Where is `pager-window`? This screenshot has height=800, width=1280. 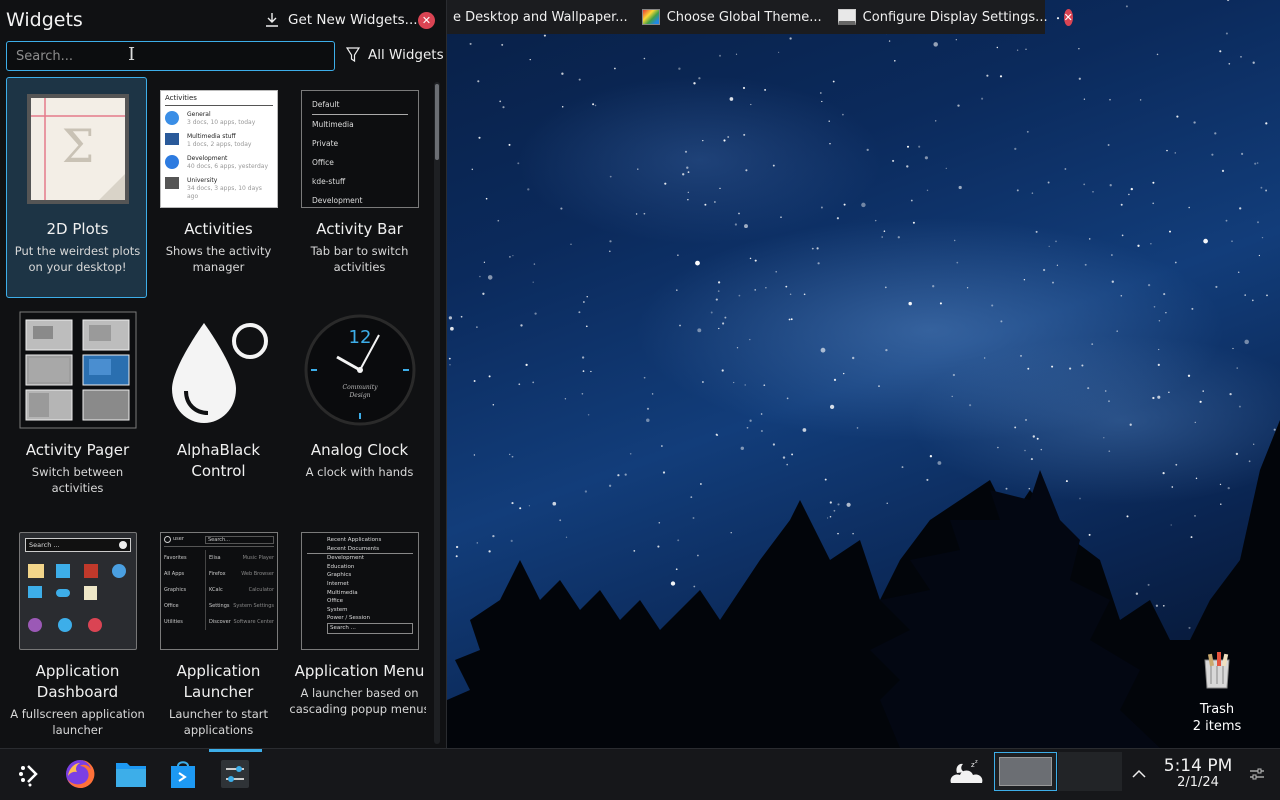
pager-window is located at coordinates (1025, 771).